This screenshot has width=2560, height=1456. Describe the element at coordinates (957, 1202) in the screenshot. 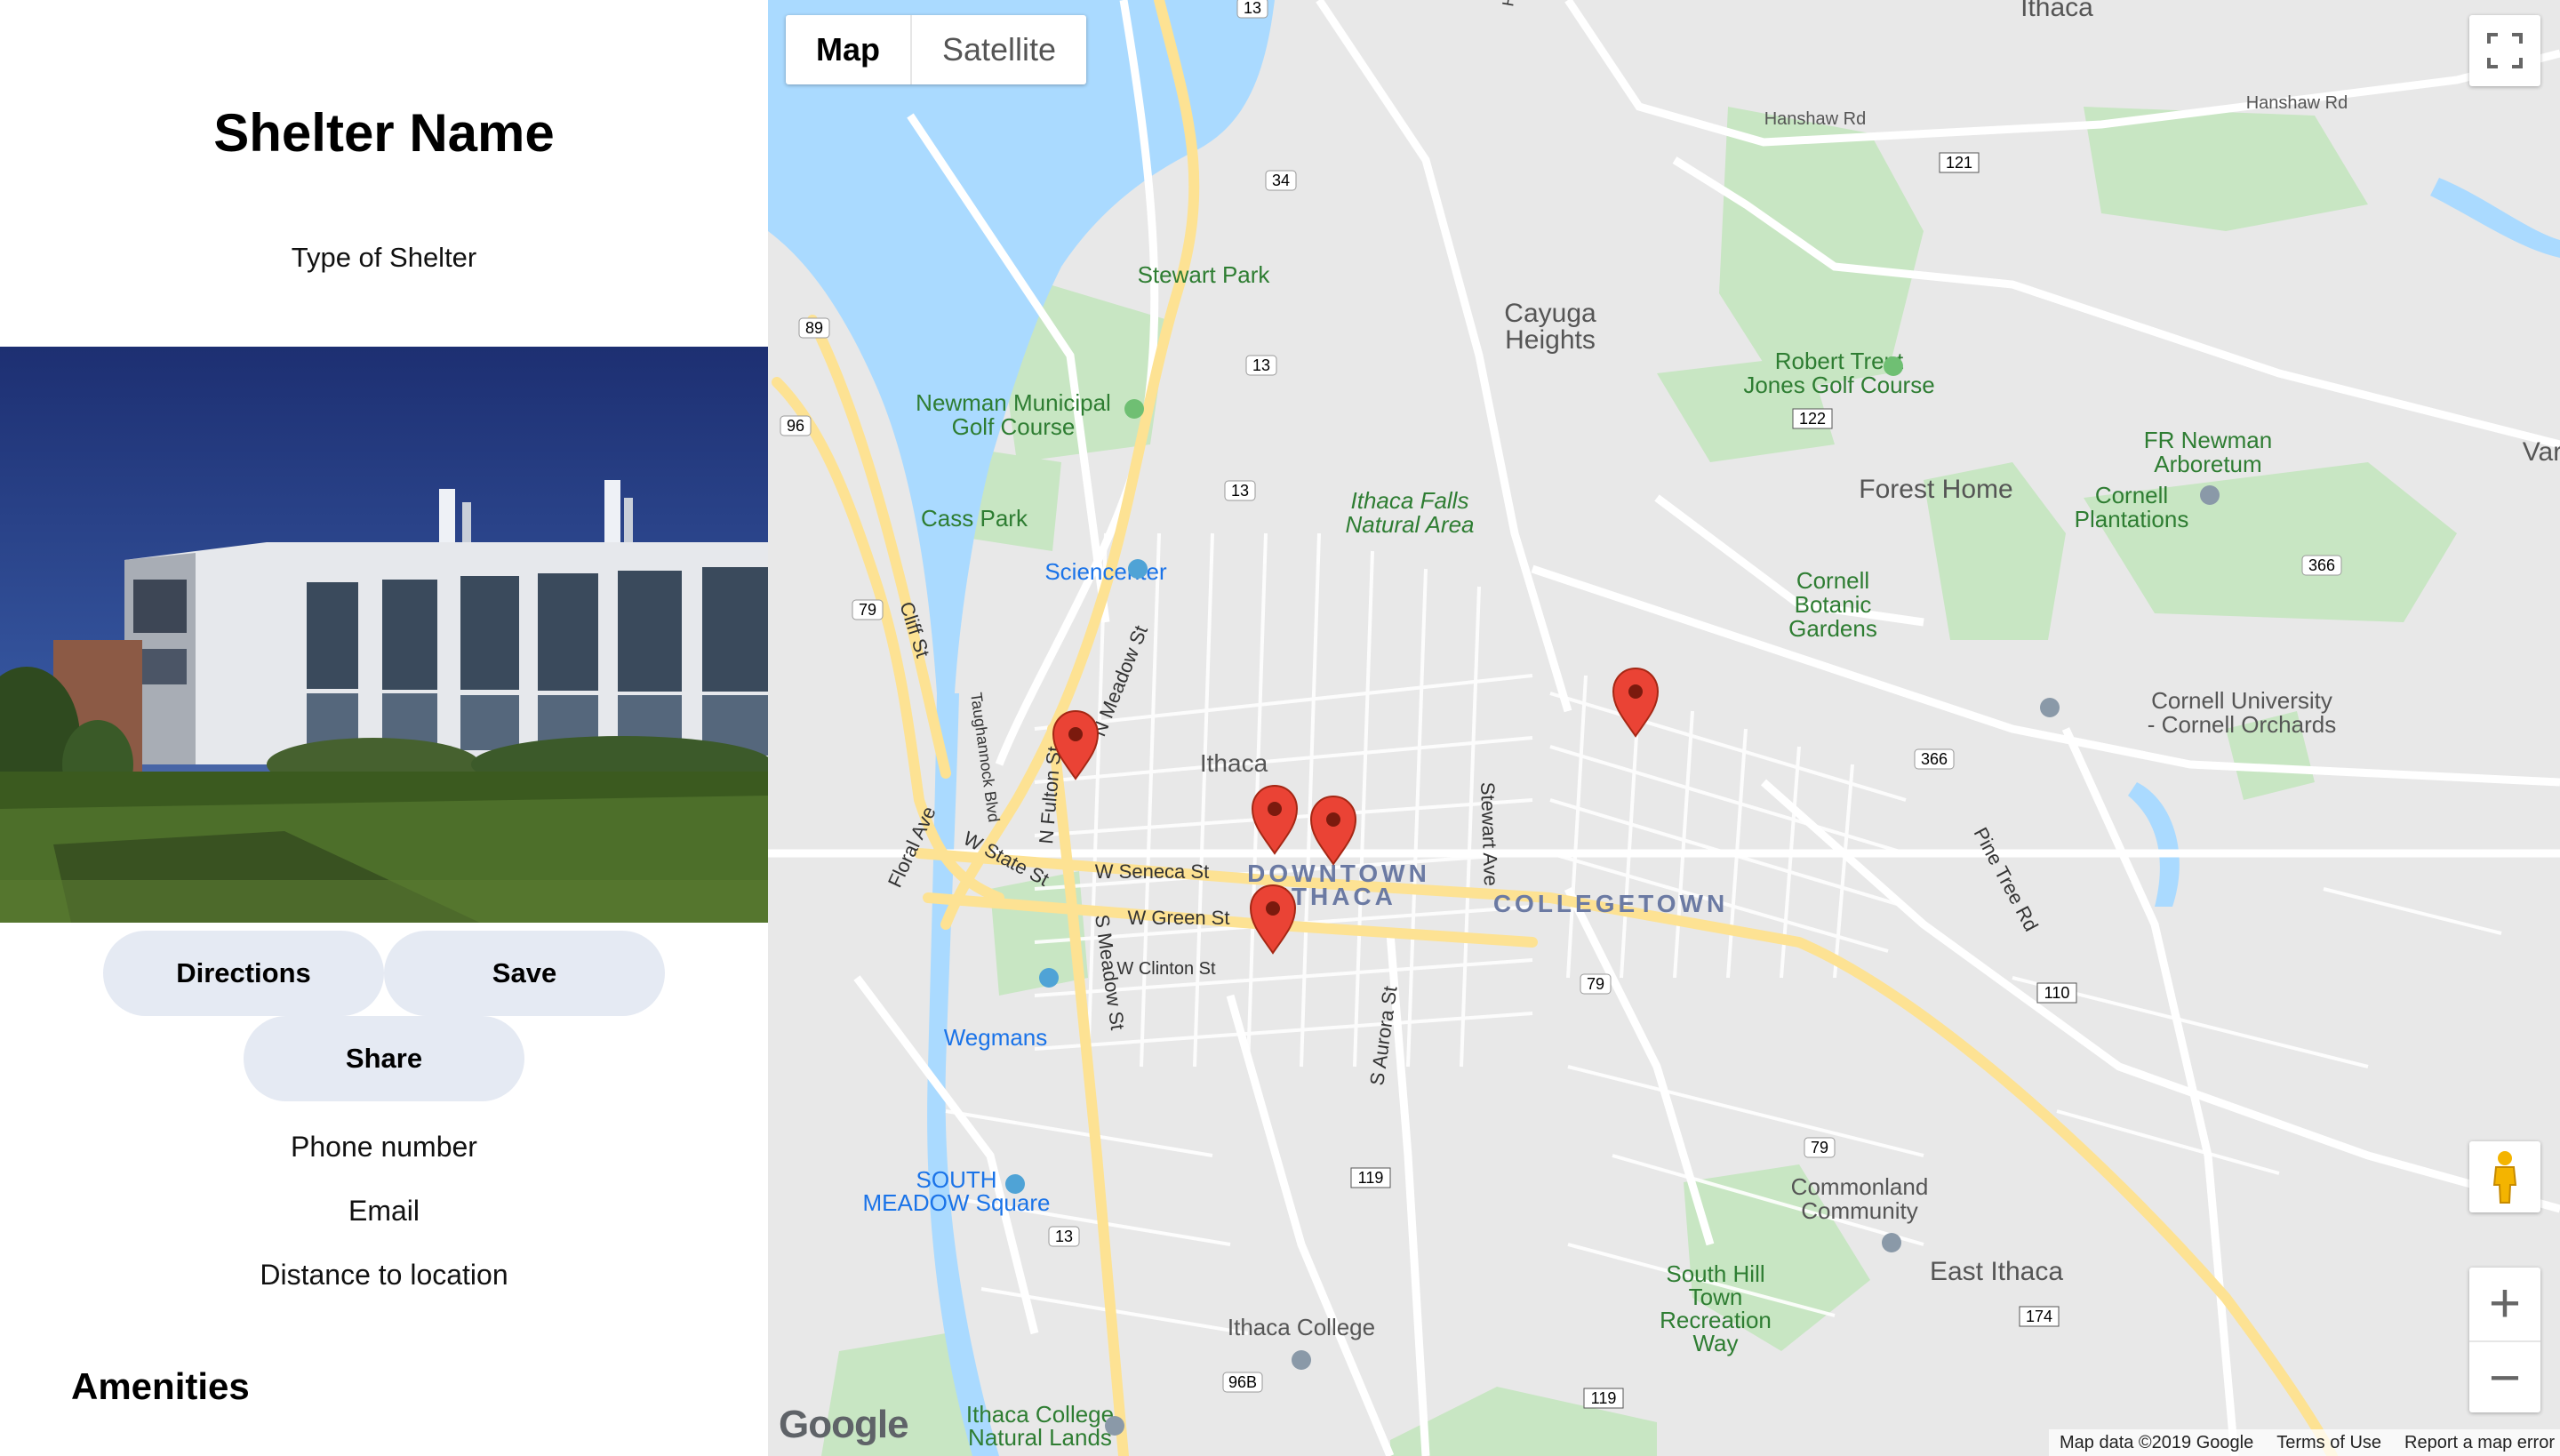

I see `svg-text: MEADOW Square` at that location.